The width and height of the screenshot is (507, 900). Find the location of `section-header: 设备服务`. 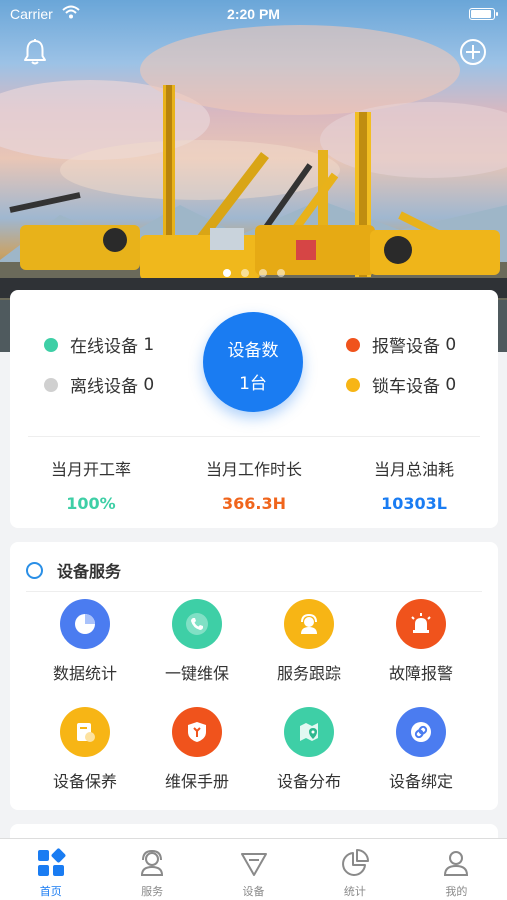

section-header: 设备服务 is located at coordinates (73, 570).